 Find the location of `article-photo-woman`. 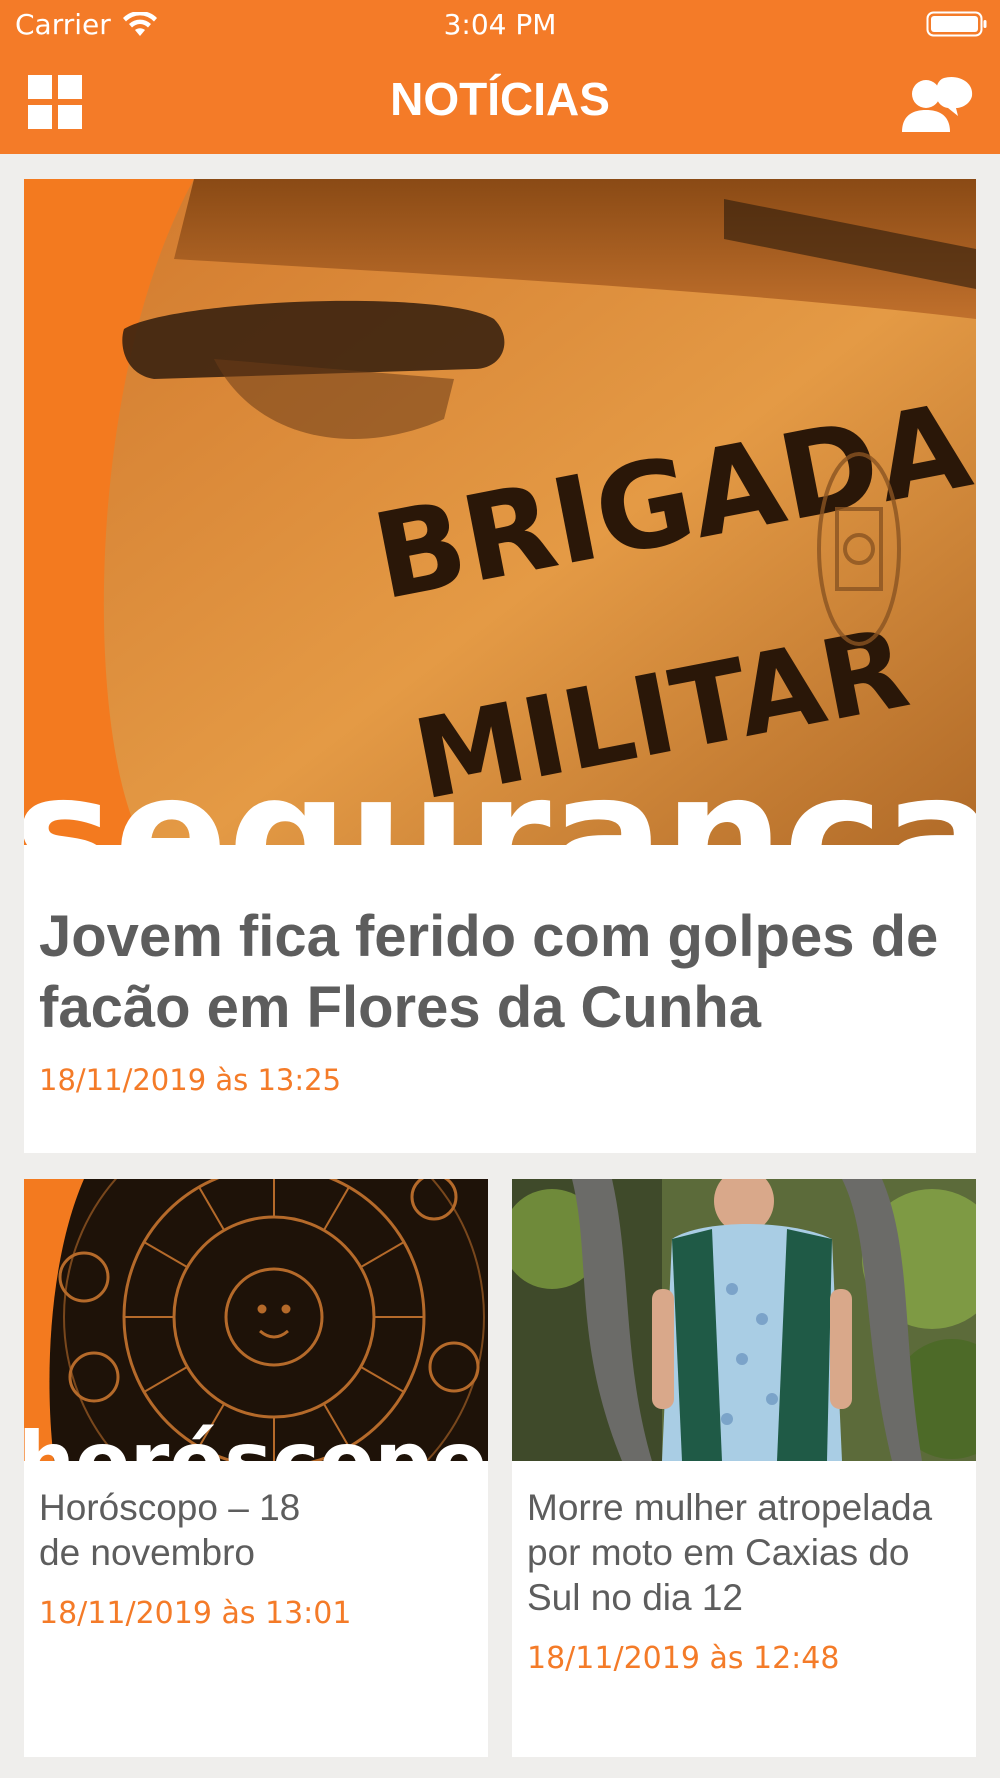

article-photo-woman is located at coordinates (744, 1320).